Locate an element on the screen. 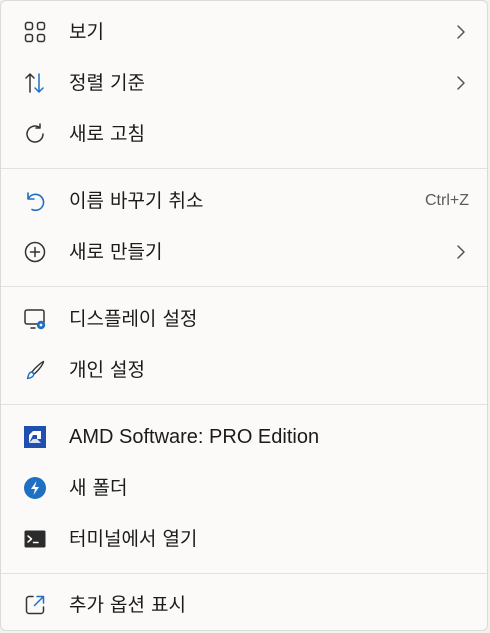 Image resolution: width=490 pixels, height=633 pixels. menu-item-view: 보기 is located at coordinates (245, 32).